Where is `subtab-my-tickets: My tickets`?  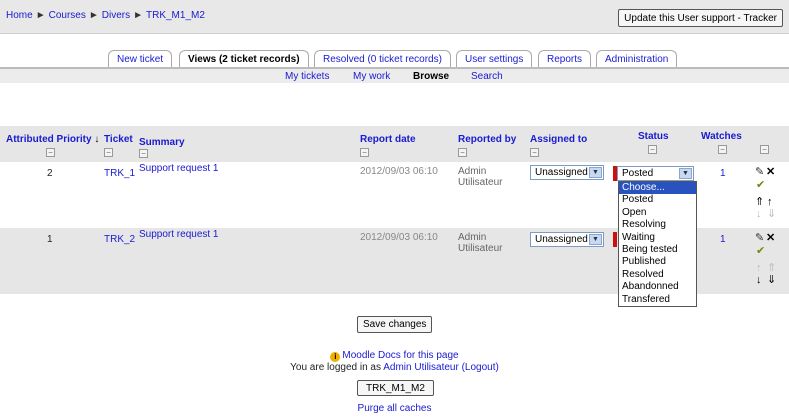 subtab-my-tickets: My tickets is located at coordinates (307, 76).